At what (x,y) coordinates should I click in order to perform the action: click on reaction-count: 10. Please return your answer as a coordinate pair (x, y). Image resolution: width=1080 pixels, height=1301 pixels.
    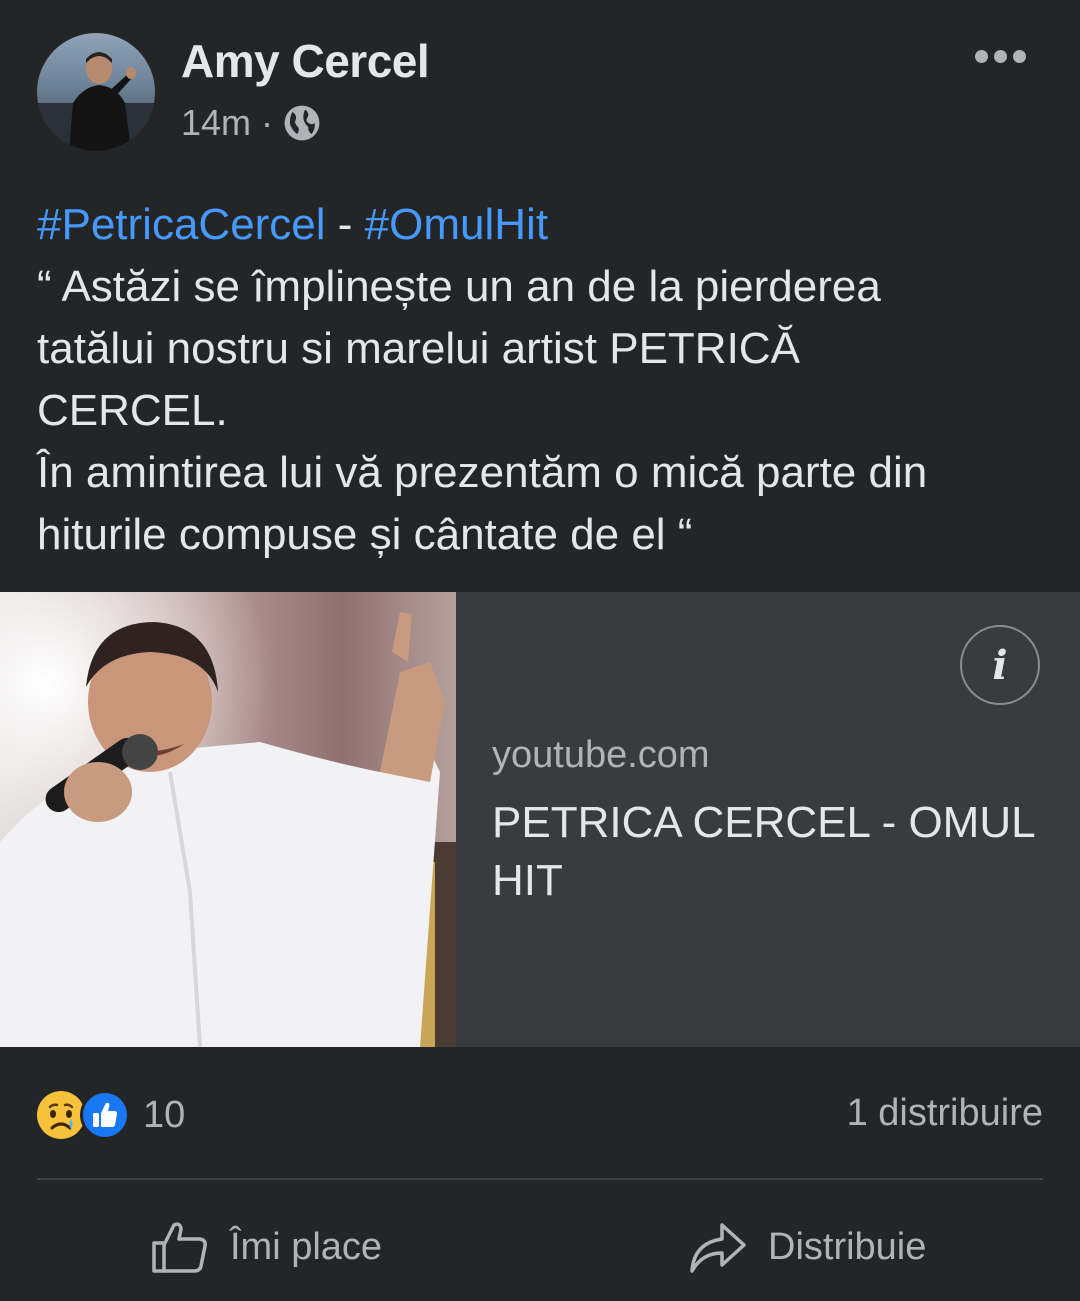
    Looking at the image, I should click on (164, 1114).